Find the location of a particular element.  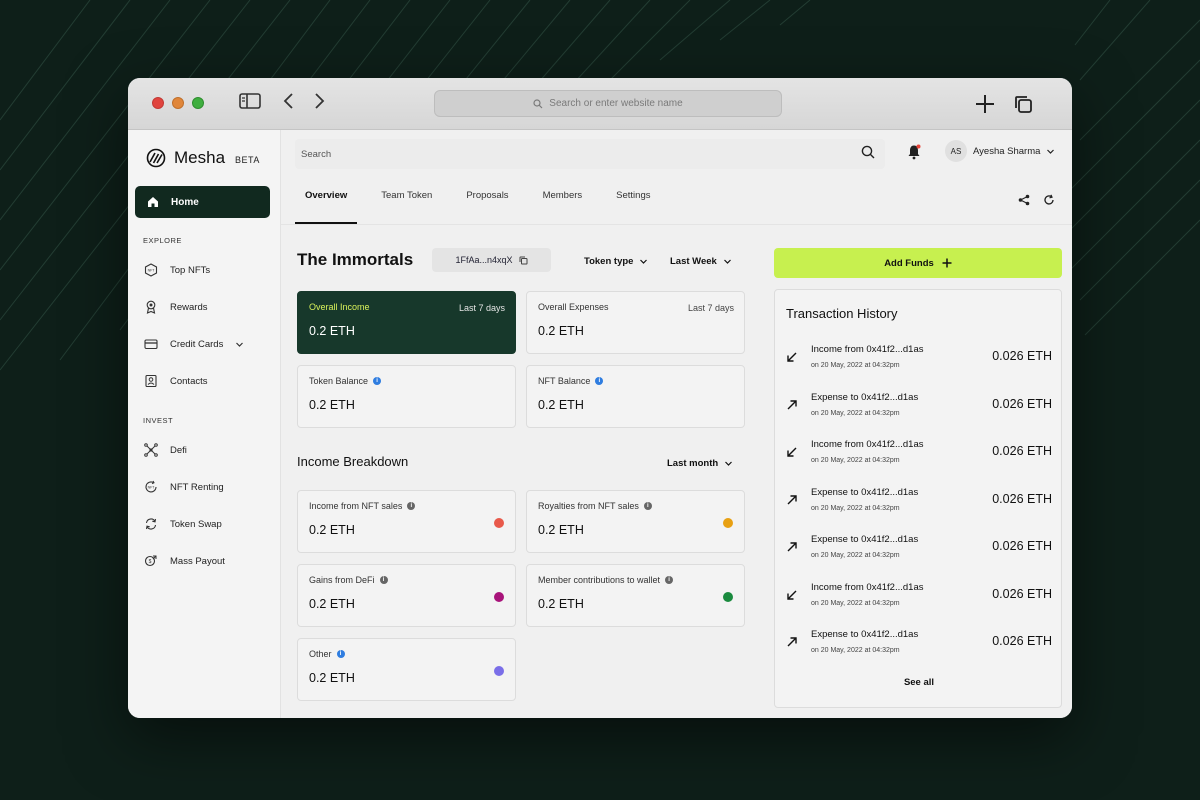

sidebar-item-nft-renting: NFT NFT Renting is located at coordinates (184, 487).